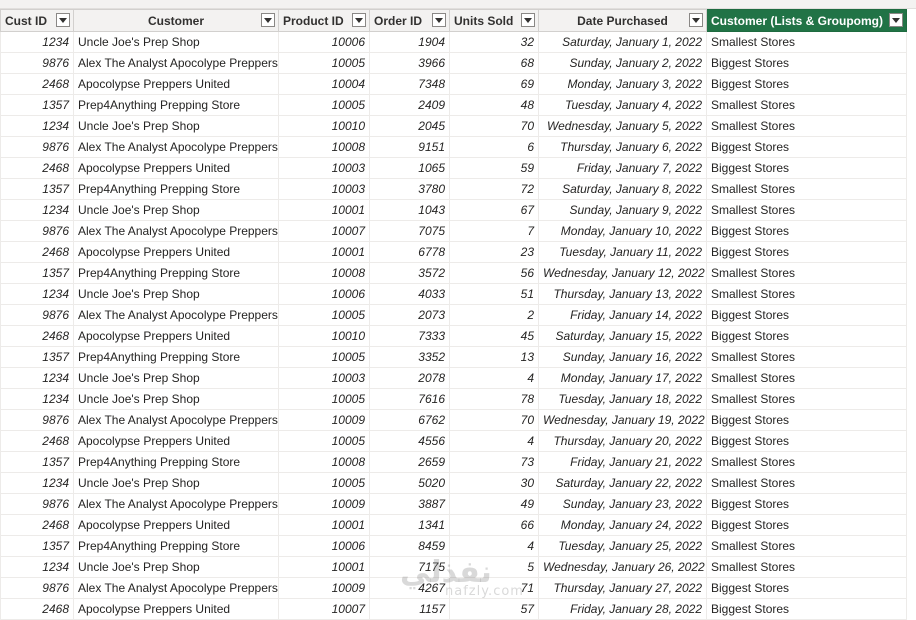 Image resolution: width=916 pixels, height=620 pixels. I want to click on cell-order-id: 4033, so click(409, 294).